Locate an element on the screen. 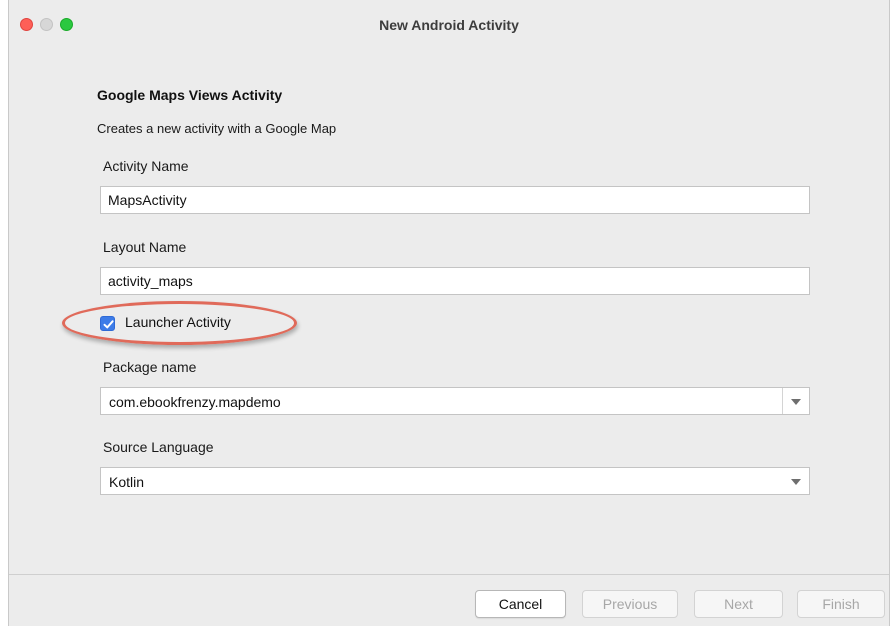  cancel-button: Cancel is located at coordinates (520, 604).